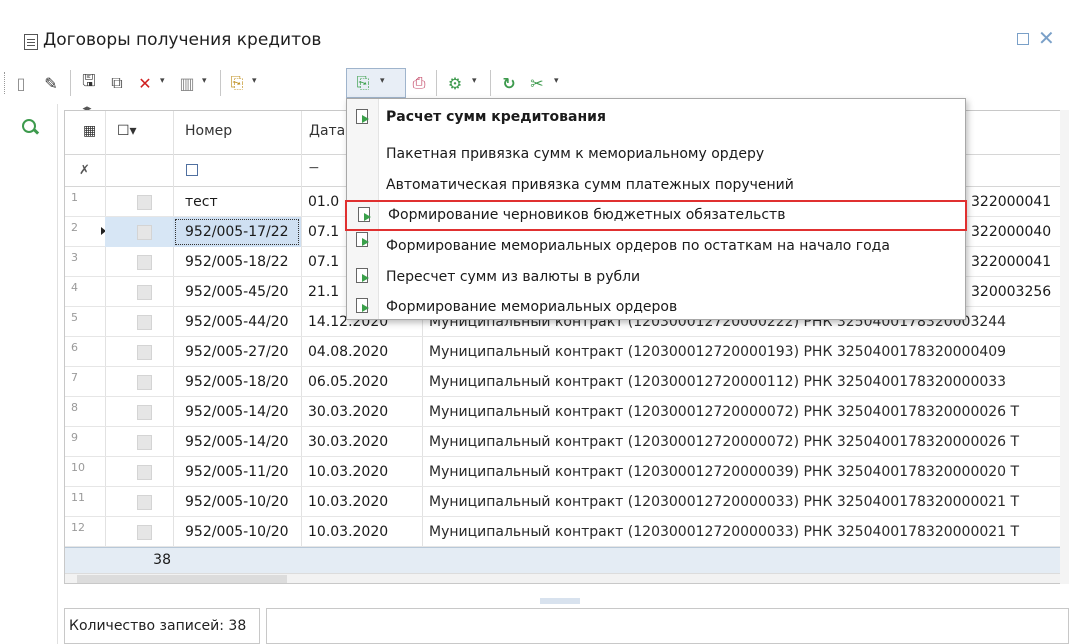  What do you see at coordinates (192, 170) in the screenshot?
I see `number-filter-icon` at bounding box center [192, 170].